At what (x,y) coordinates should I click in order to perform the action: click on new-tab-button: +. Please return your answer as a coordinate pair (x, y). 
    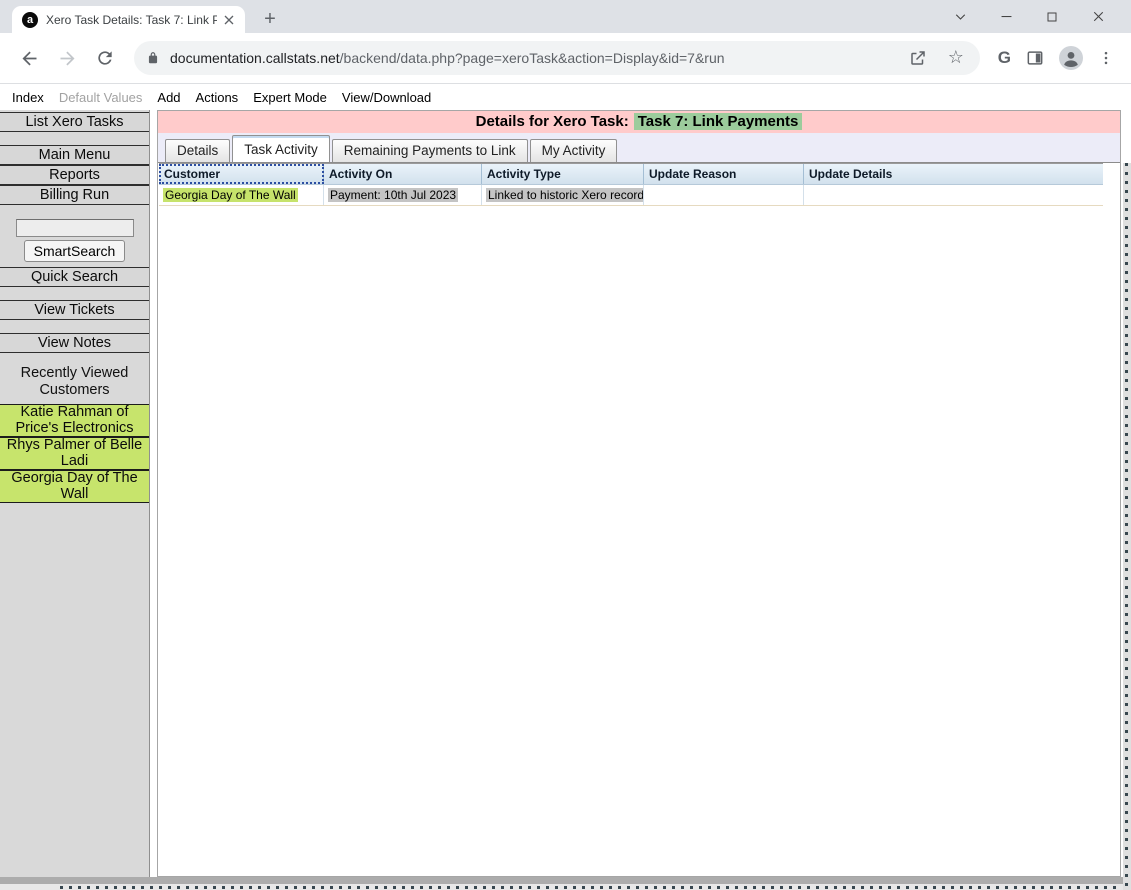
    Looking at the image, I should click on (270, 20).